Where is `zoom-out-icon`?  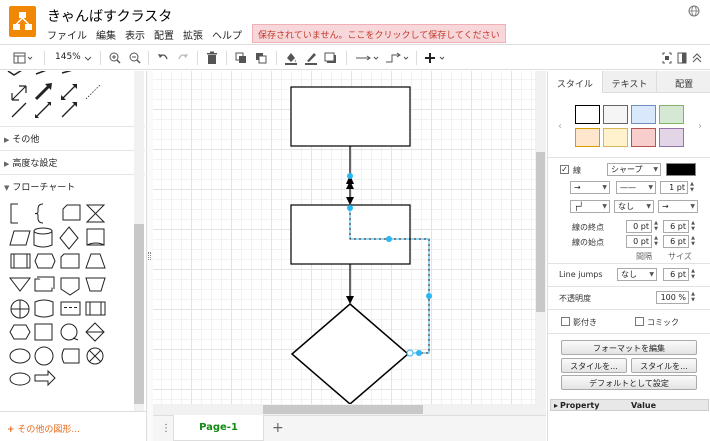
zoom-out-icon is located at coordinates (135, 58).